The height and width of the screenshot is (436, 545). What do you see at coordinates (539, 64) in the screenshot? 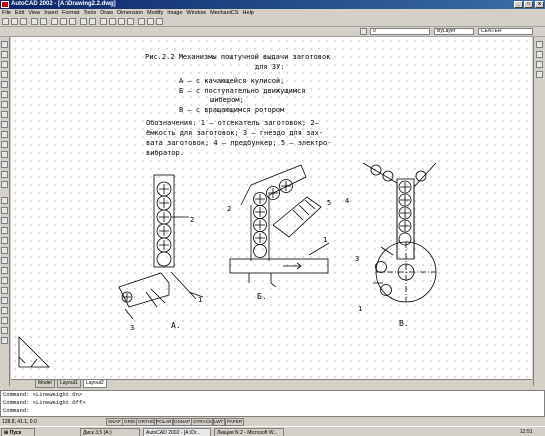
I see `osnap-center-icon` at bounding box center [539, 64].